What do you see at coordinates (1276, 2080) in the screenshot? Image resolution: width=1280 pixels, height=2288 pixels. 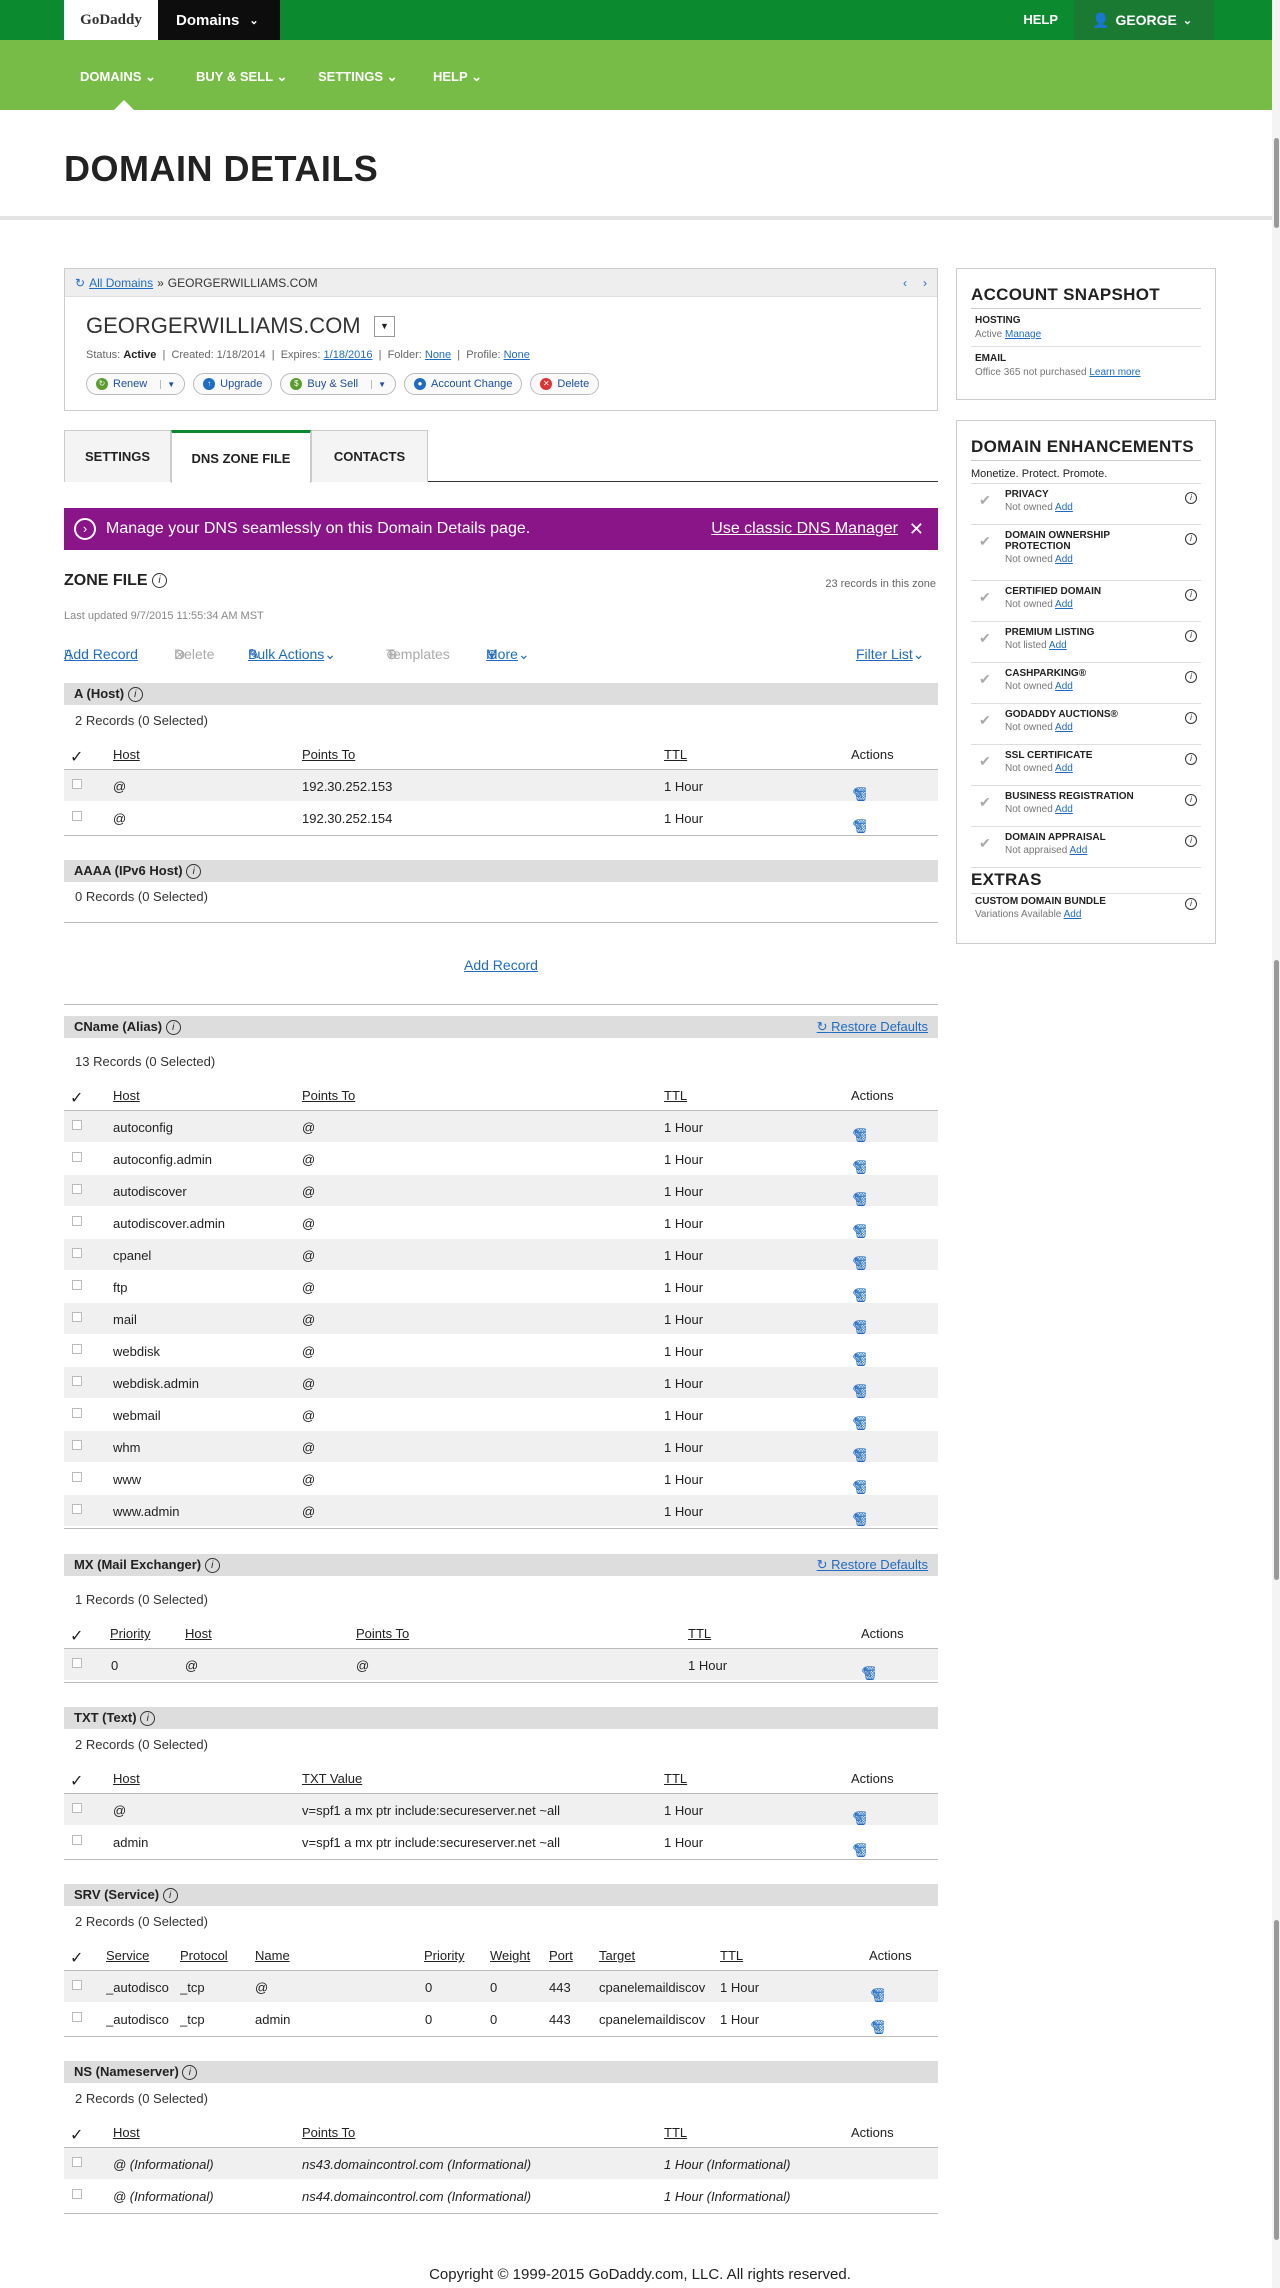 I see `scrollbar-thumb` at bounding box center [1276, 2080].